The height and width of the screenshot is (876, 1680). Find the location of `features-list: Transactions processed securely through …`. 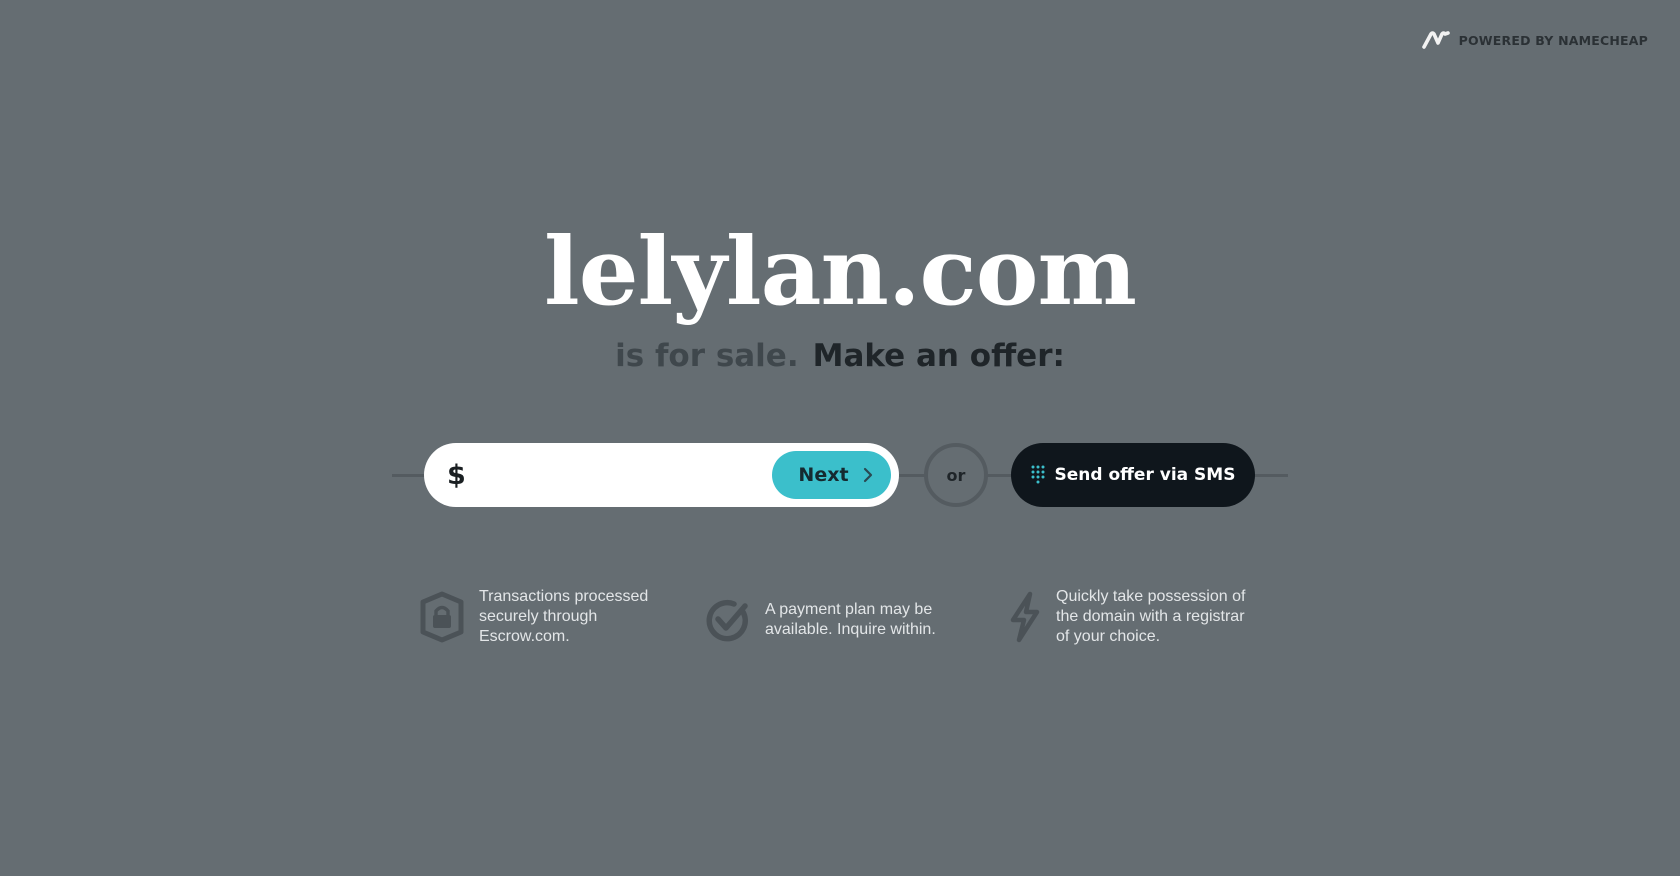

features-list: Transactions processed securely through … is located at coordinates (840, 622).